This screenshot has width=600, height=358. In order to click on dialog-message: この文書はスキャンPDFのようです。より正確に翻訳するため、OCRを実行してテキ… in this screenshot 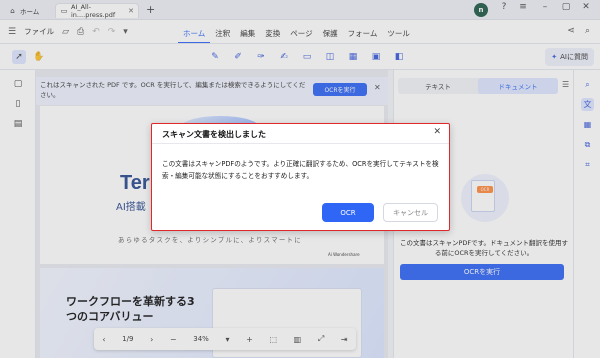, I will do `click(300, 170)`.